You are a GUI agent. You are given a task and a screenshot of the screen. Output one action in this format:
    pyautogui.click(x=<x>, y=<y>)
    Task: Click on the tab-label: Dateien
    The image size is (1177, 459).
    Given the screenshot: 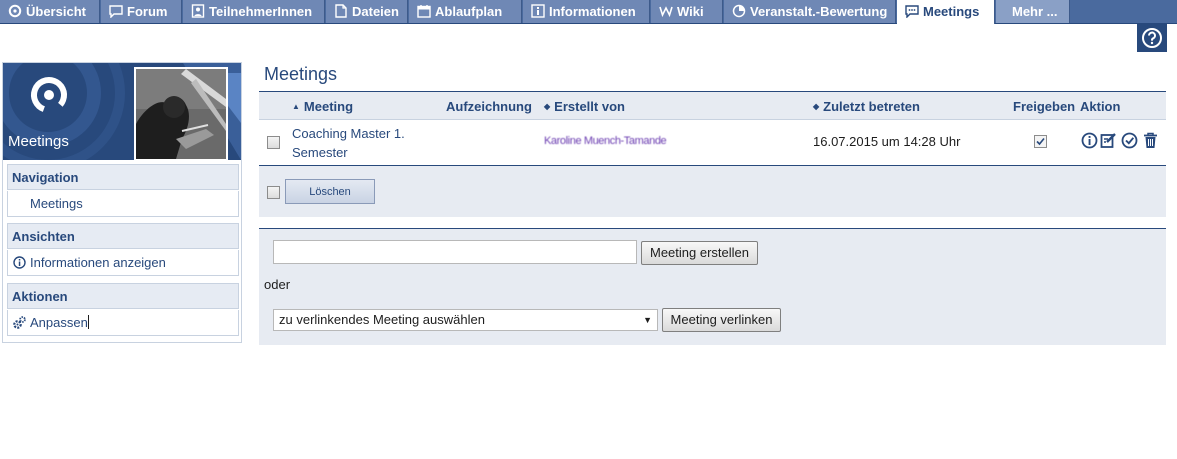 What is the action you would take?
    pyautogui.click(x=375, y=11)
    